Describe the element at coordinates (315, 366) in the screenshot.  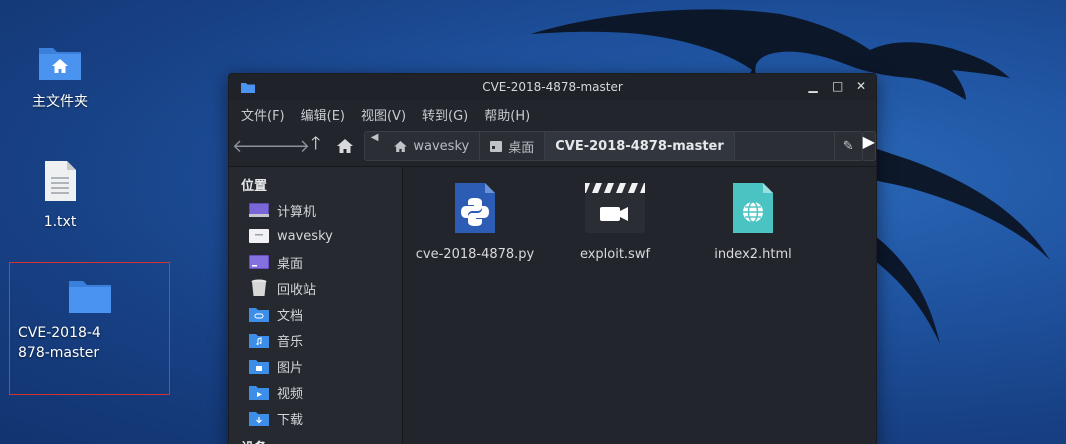
I see `sidebar-item-pictures: 图片` at that location.